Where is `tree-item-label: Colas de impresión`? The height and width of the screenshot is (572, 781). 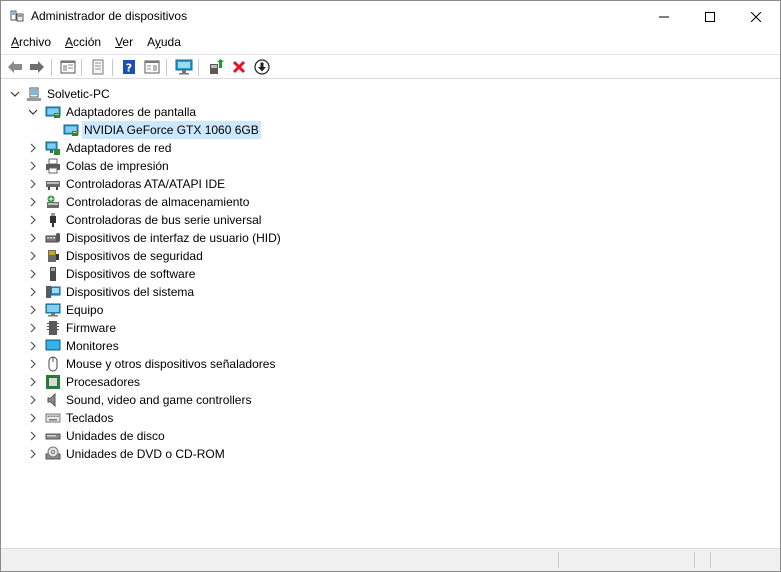
tree-item-label: Colas de impresión is located at coordinates (117, 166).